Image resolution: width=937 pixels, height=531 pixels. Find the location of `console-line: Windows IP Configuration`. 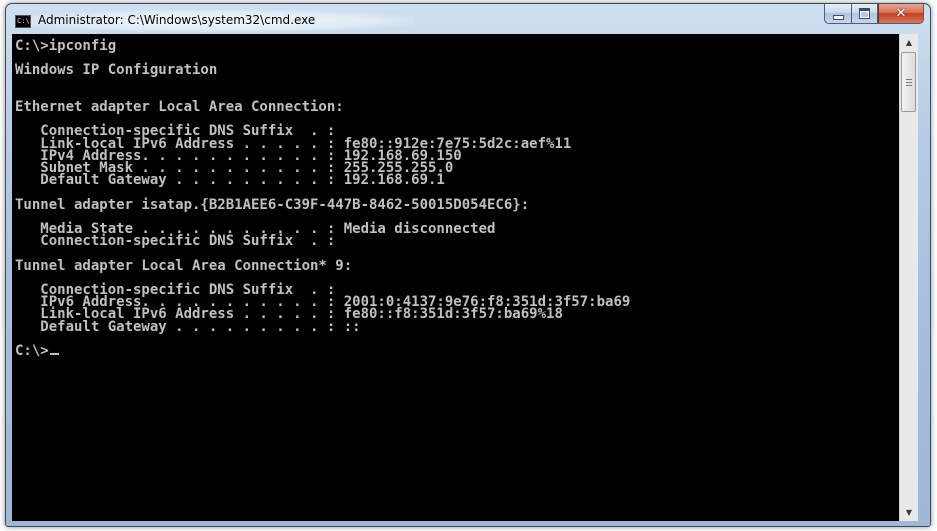

console-line: Windows IP Configuration is located at coordinates (116, 70).